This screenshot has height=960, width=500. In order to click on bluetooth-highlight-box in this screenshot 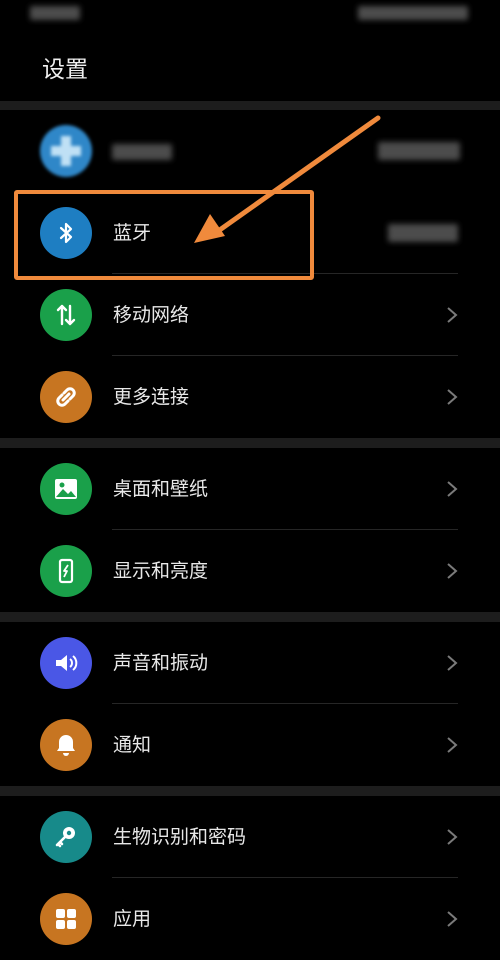, I will do `click(164, 235)`.